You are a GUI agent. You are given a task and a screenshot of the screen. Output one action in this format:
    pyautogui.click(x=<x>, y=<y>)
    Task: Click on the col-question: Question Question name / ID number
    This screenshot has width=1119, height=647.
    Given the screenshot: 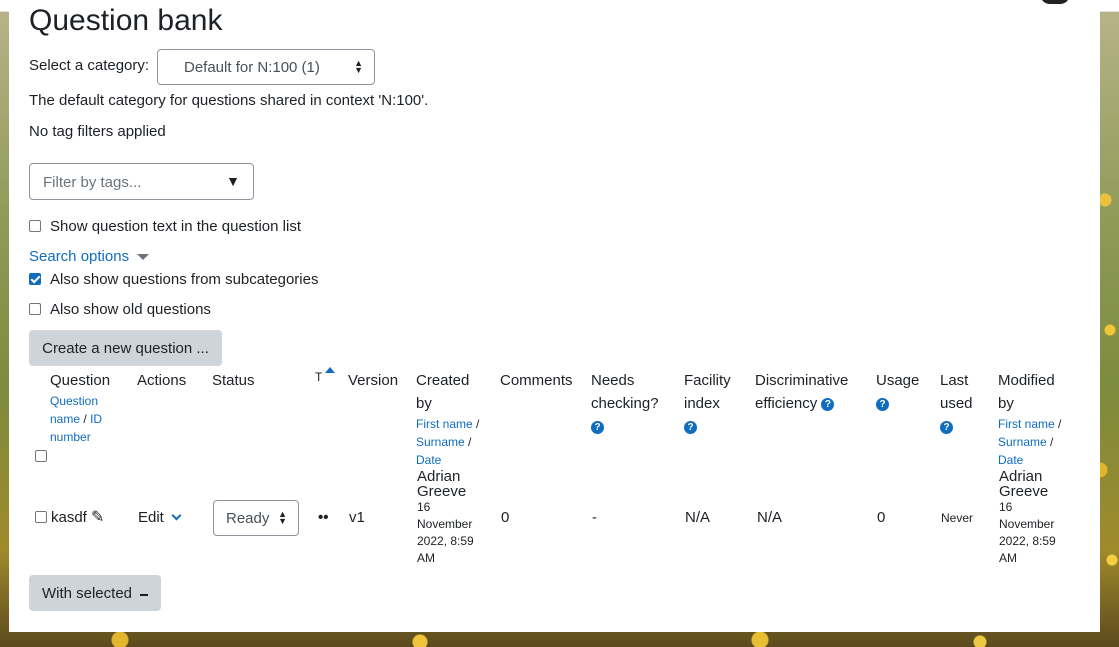 What is the action you would take?
    pyautogui.click(x=80, y=407)
    